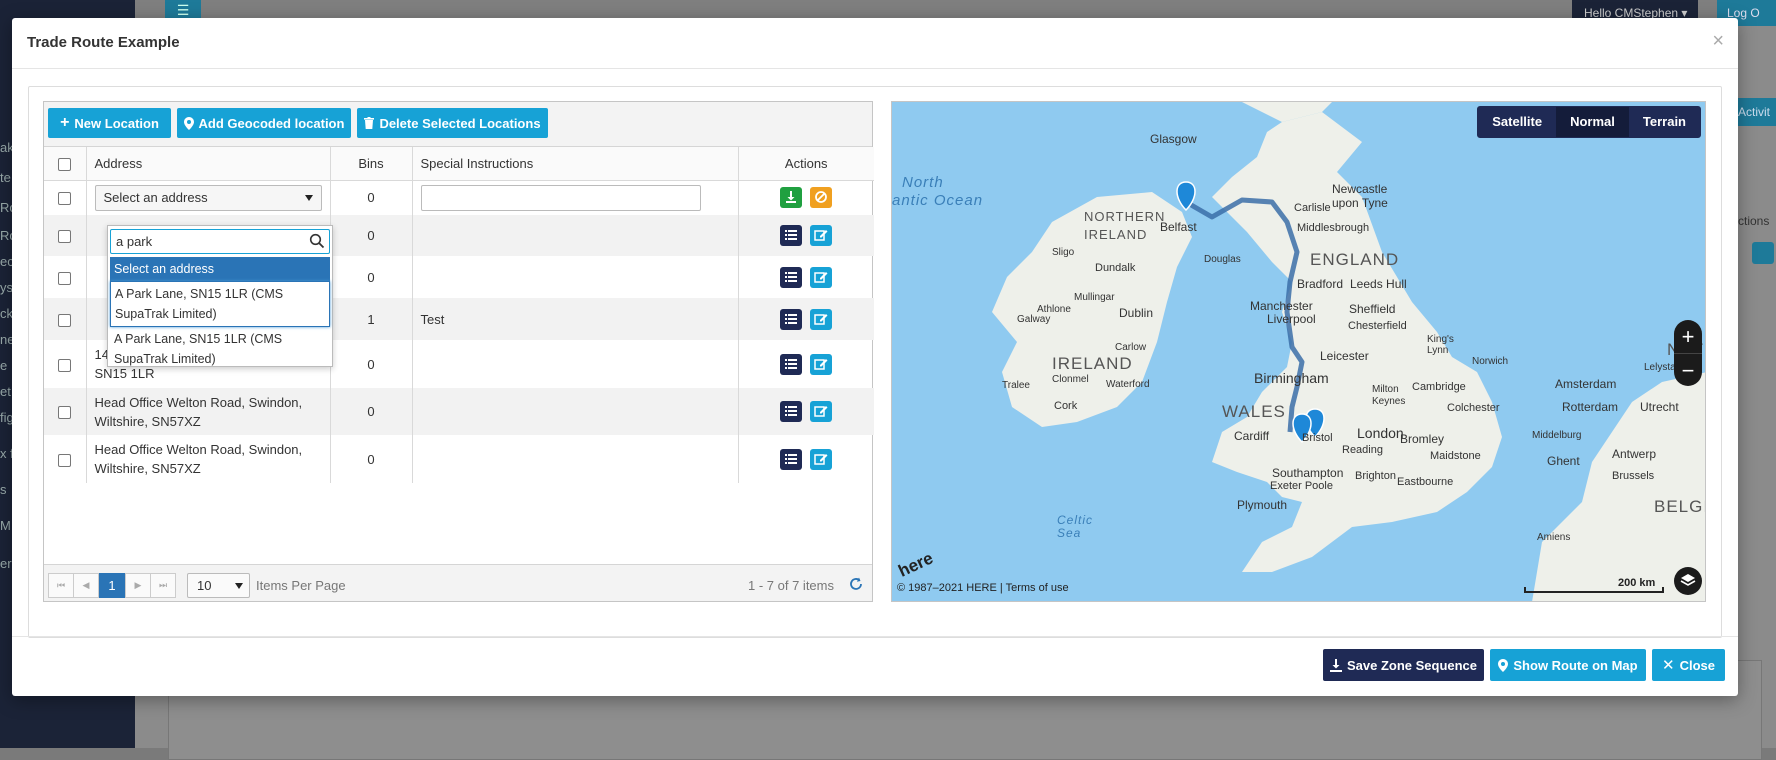 The width and height of the screenshot is (1776, 760). I want to click on map-label: Galway, so click(1034, 319).